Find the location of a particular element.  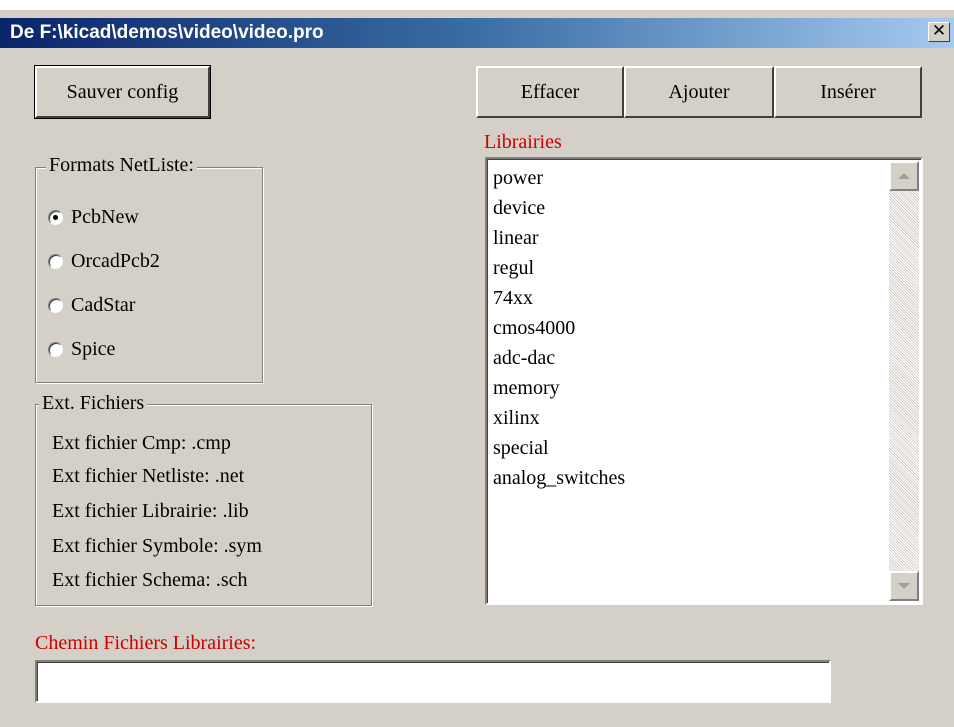

list-item: memory is located at coordinates (526, 388).